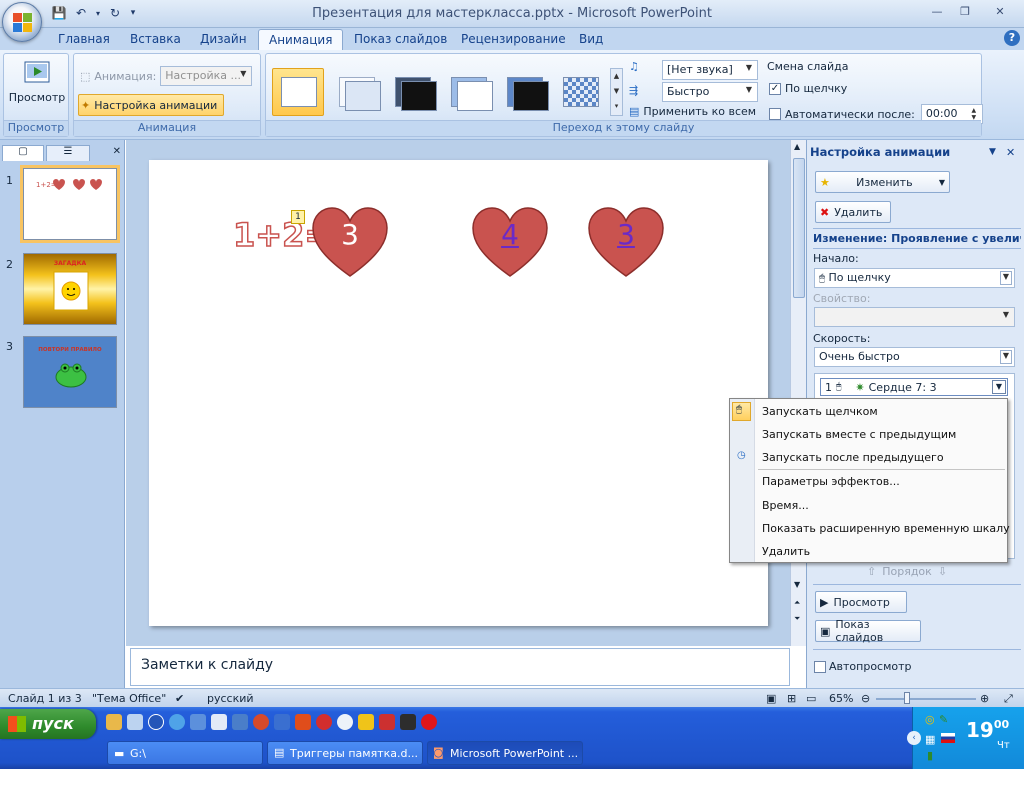 Image resolution: width=1024 pixels, height=811 pixels. Describe the element at coordinates (771, 698) in the screenshot. I see `normal-view-icon: ▣` at that location.